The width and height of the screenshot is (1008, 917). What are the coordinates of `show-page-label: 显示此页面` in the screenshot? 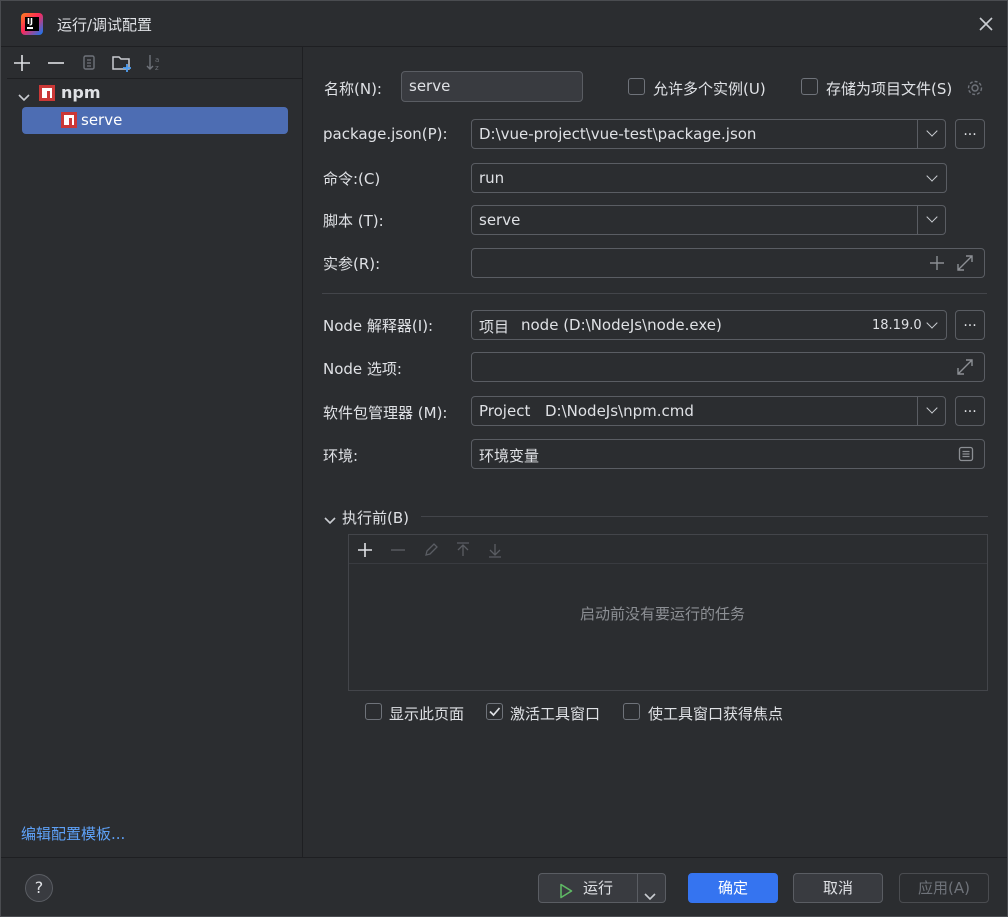 It's located at (427, 714).